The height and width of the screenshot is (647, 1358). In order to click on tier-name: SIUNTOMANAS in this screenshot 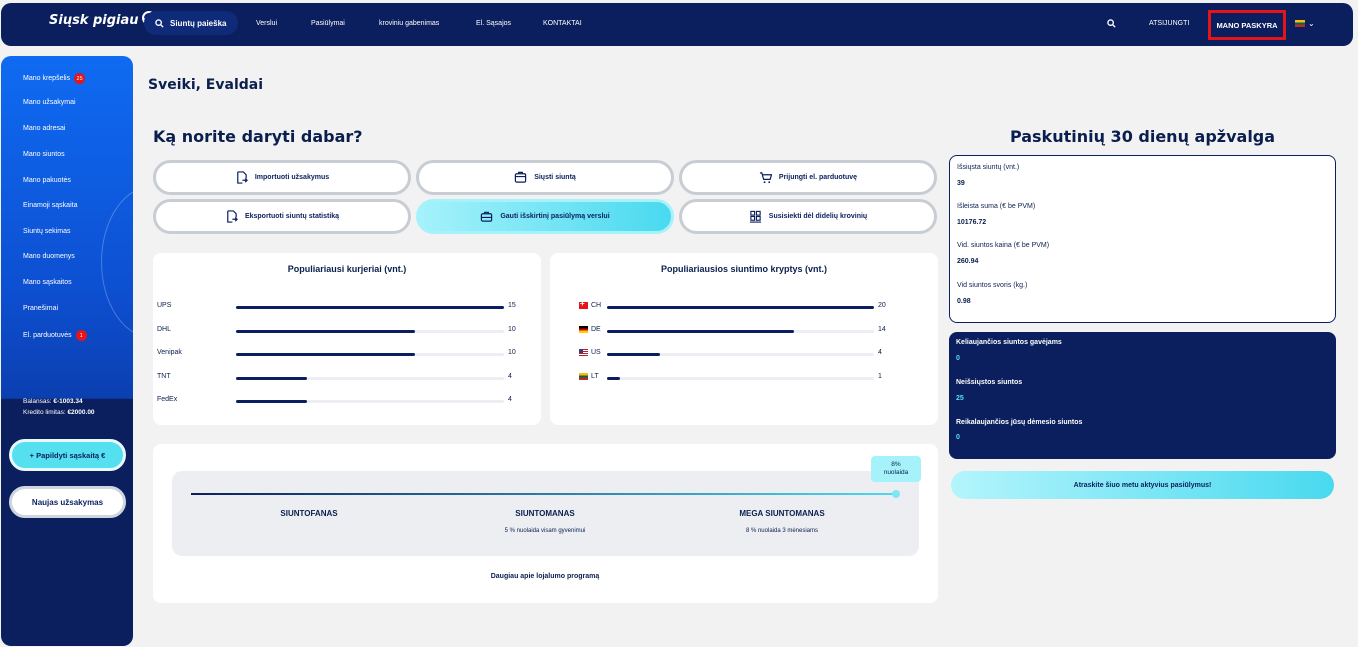, I will do `click(545, 513)`.